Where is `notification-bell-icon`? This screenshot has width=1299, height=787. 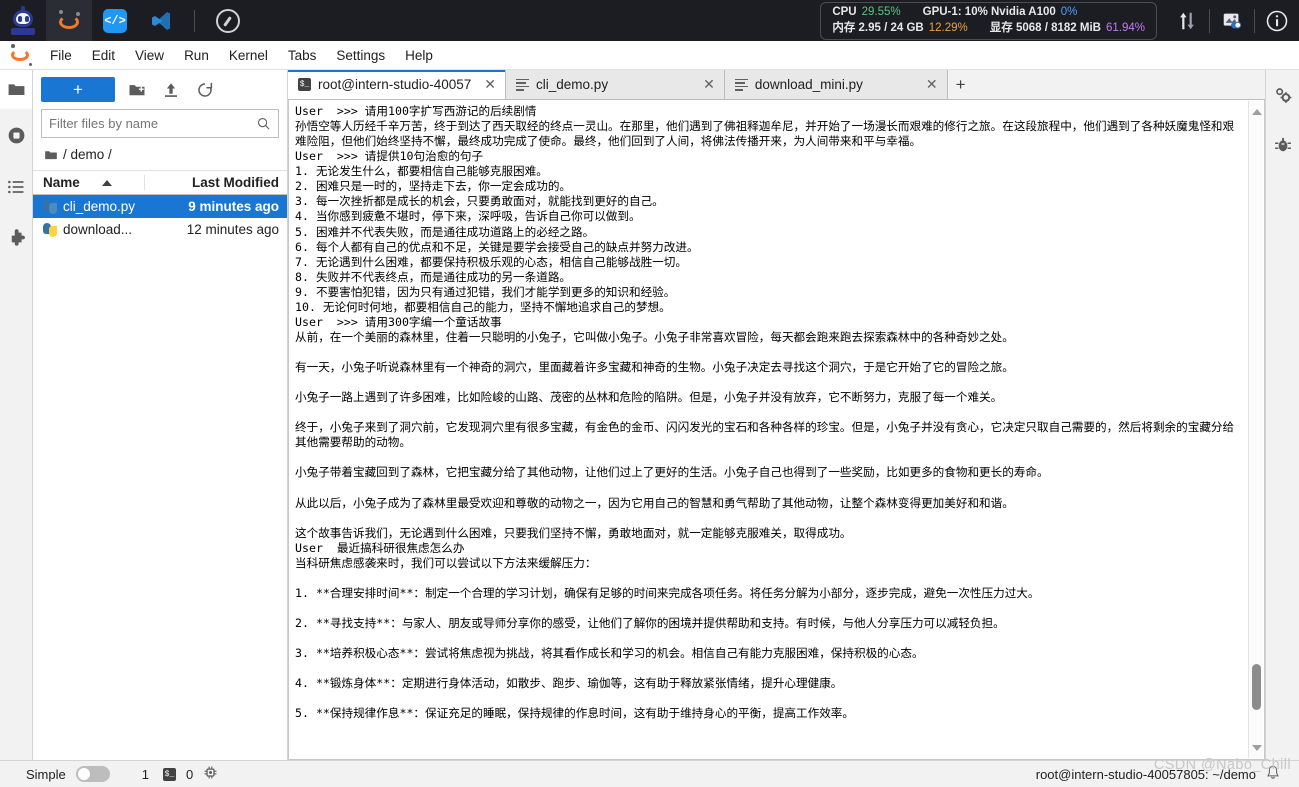 notification-bell-icon is located at coordinates (1273, 772).